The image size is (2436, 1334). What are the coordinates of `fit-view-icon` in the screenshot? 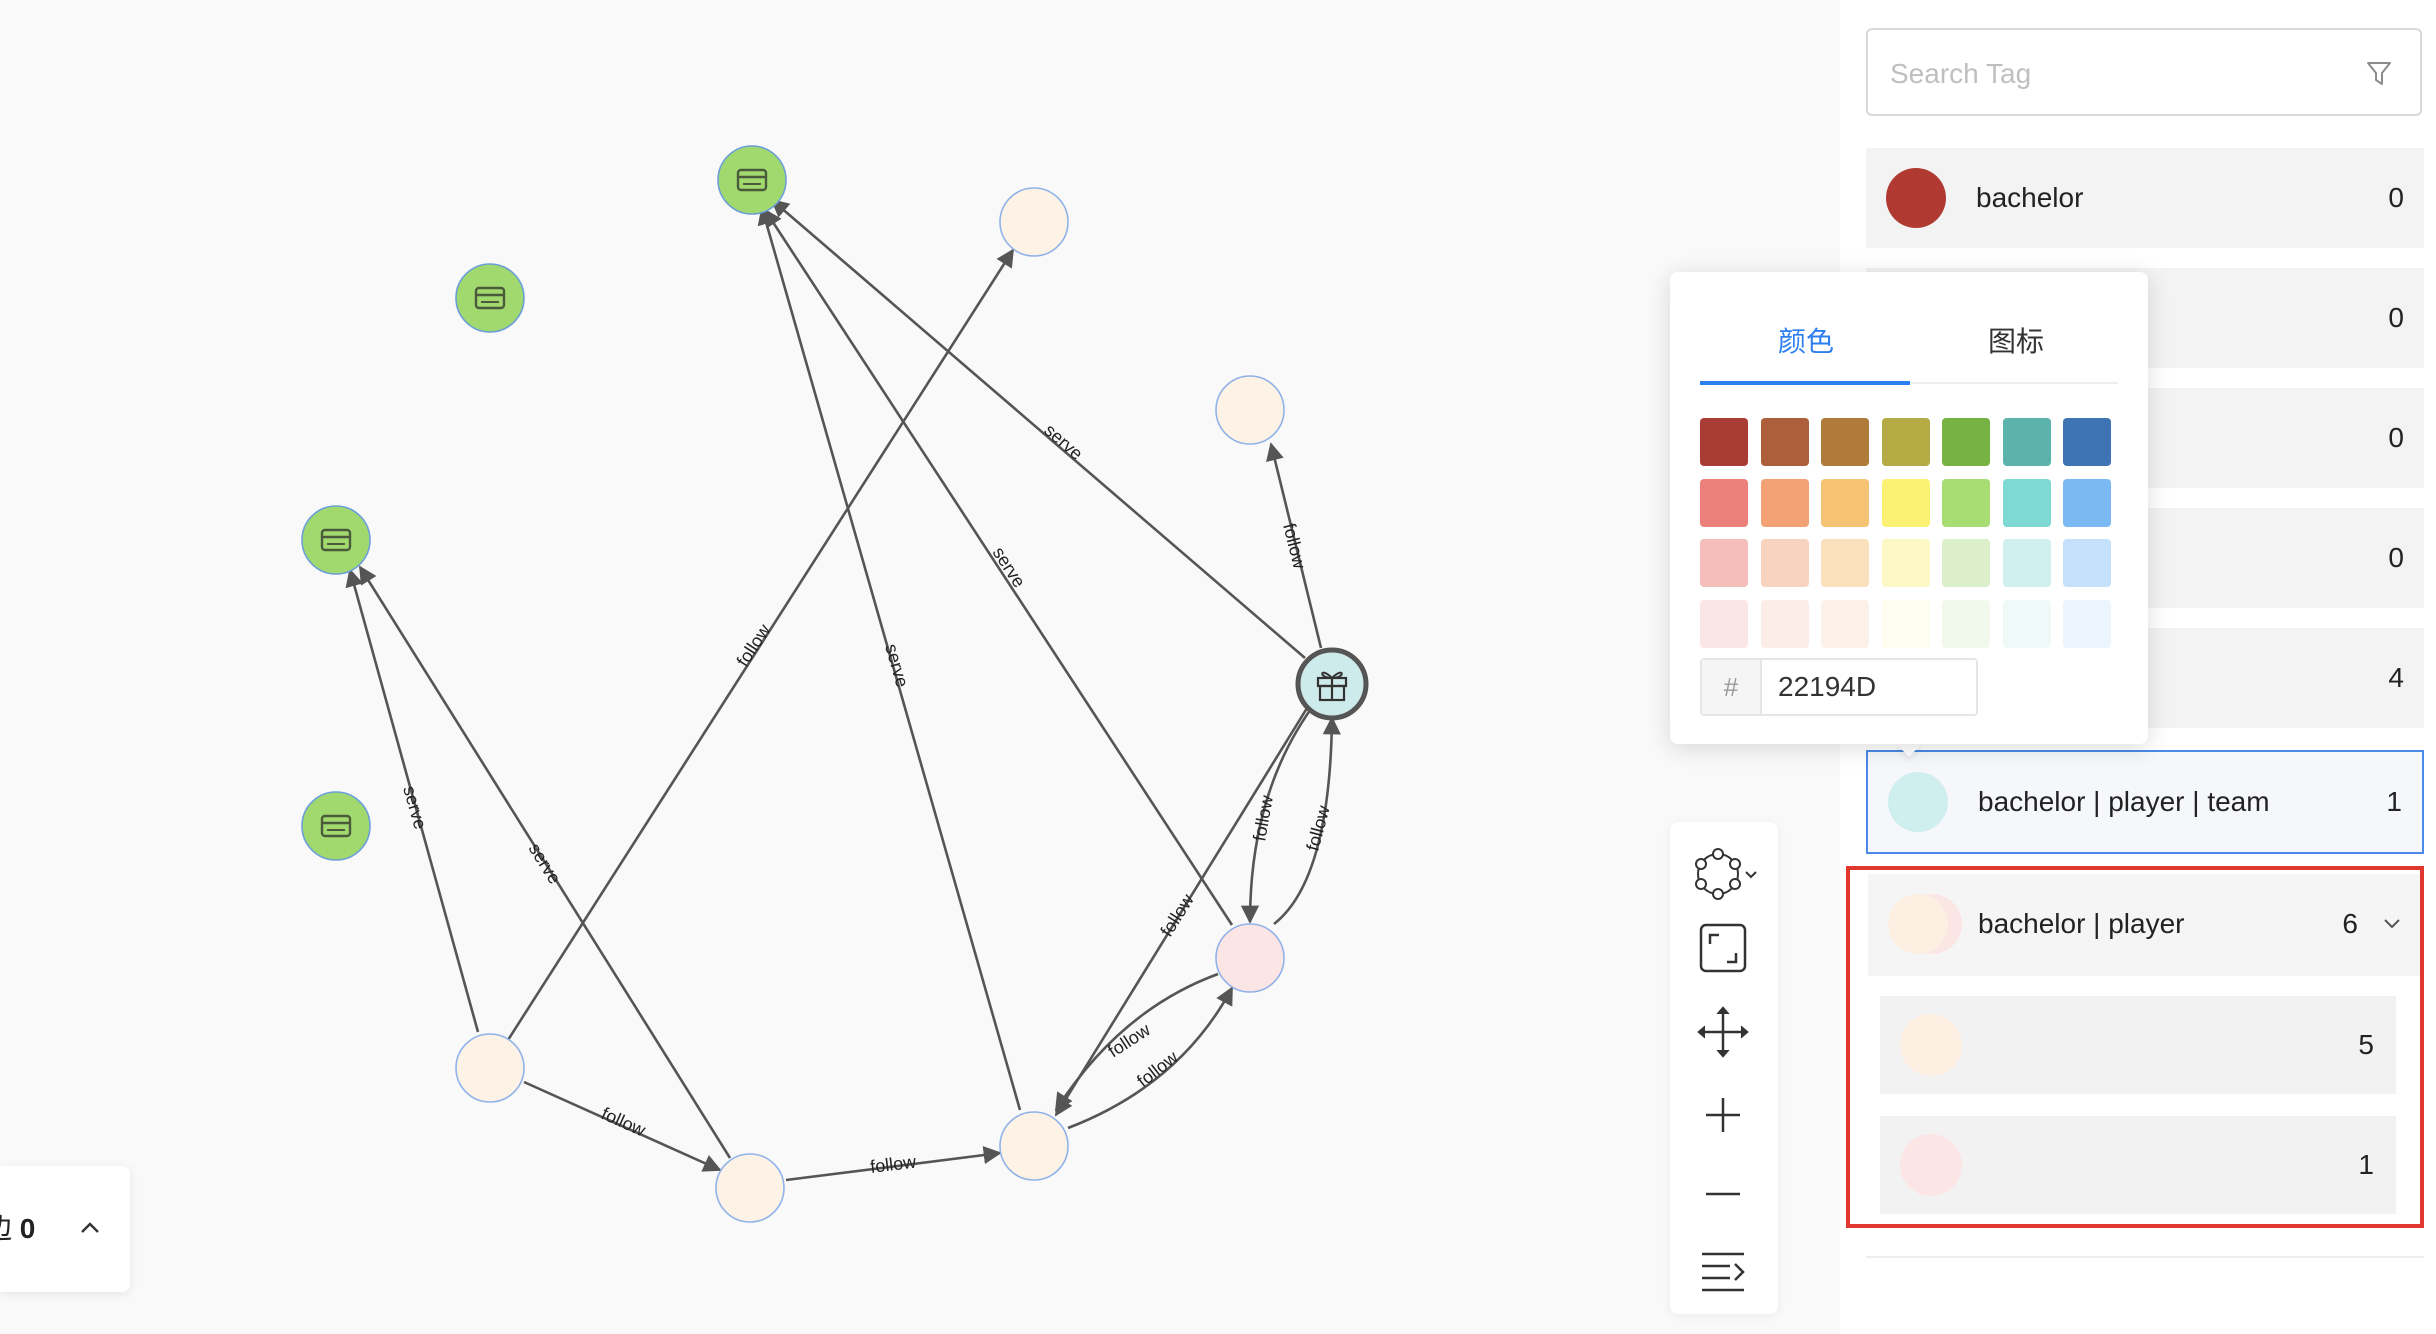 It's located at (1723, 950).